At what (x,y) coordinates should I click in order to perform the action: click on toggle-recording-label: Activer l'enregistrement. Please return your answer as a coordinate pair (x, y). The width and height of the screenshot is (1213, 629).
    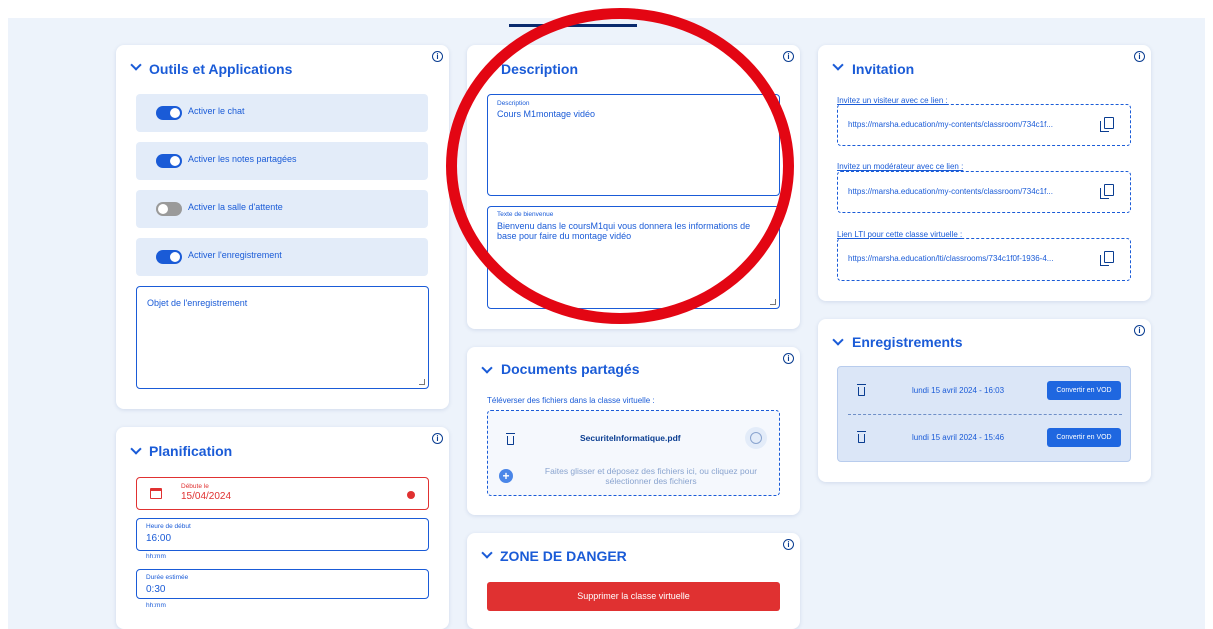
    Looking at the image, I should click on (235, 255).